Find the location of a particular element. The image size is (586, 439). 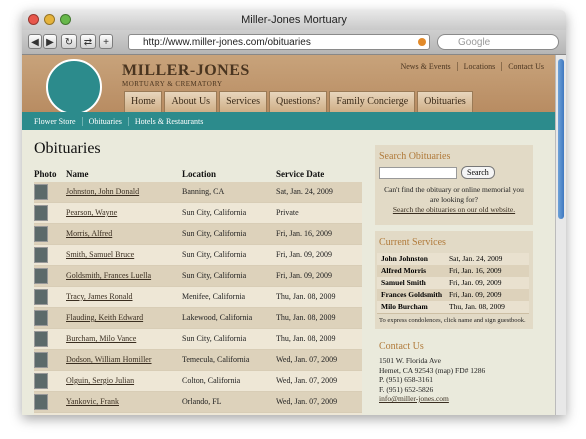

obituary-service-date: Fri, Jan. 16, 2009 is located at coordinates (304, 233).